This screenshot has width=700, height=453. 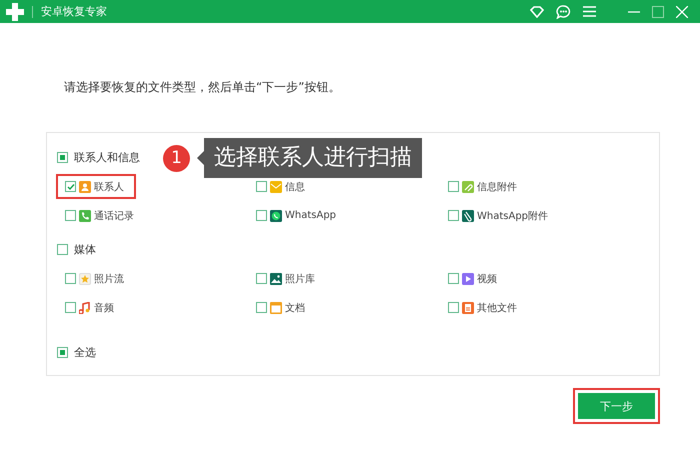 What do you see at coordinates (114, 216) in the screenshot?
I see `option-label: 通话记录` at bounding box center [114, 216].